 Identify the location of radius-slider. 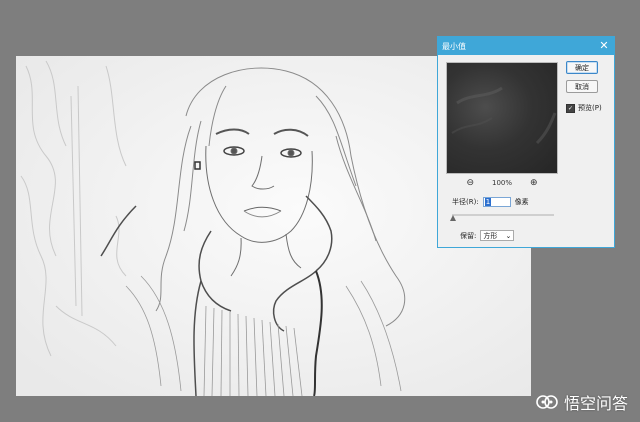
(502, 217).